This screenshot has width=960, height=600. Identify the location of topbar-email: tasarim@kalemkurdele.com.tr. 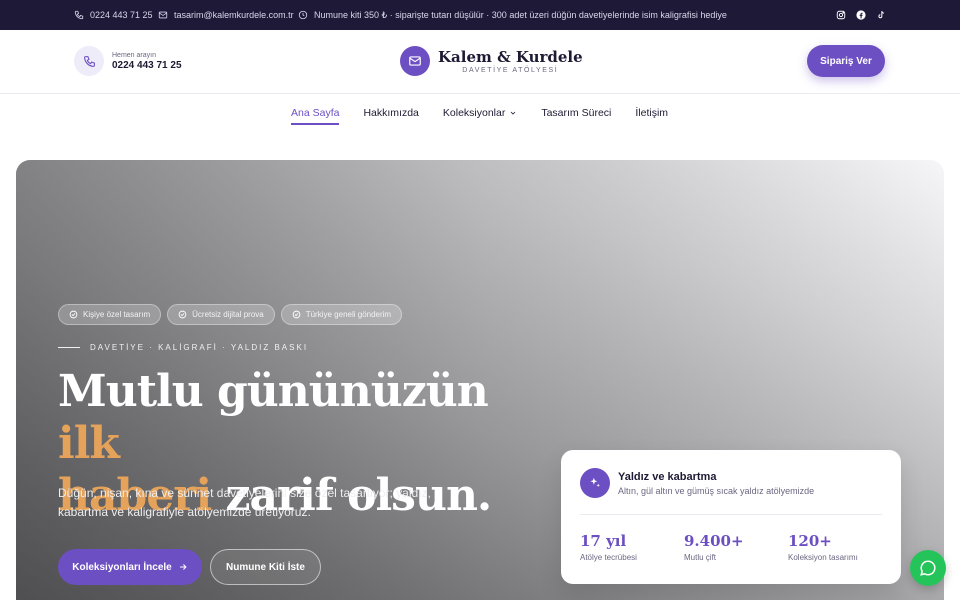
(226, 15).